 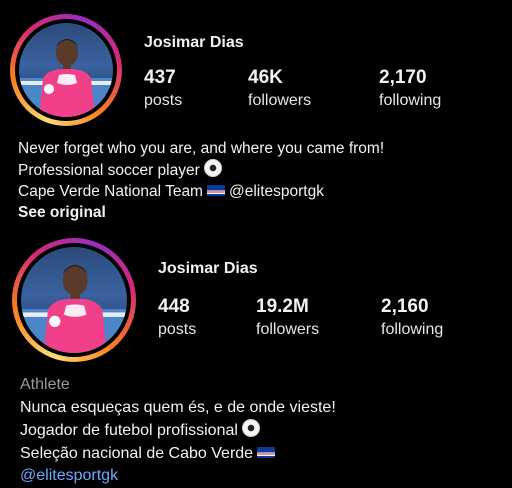 What do you see at coordinates (405, 306) in the screenshot?
I see `following-count: 2,160` at bounding box center [405, 306].